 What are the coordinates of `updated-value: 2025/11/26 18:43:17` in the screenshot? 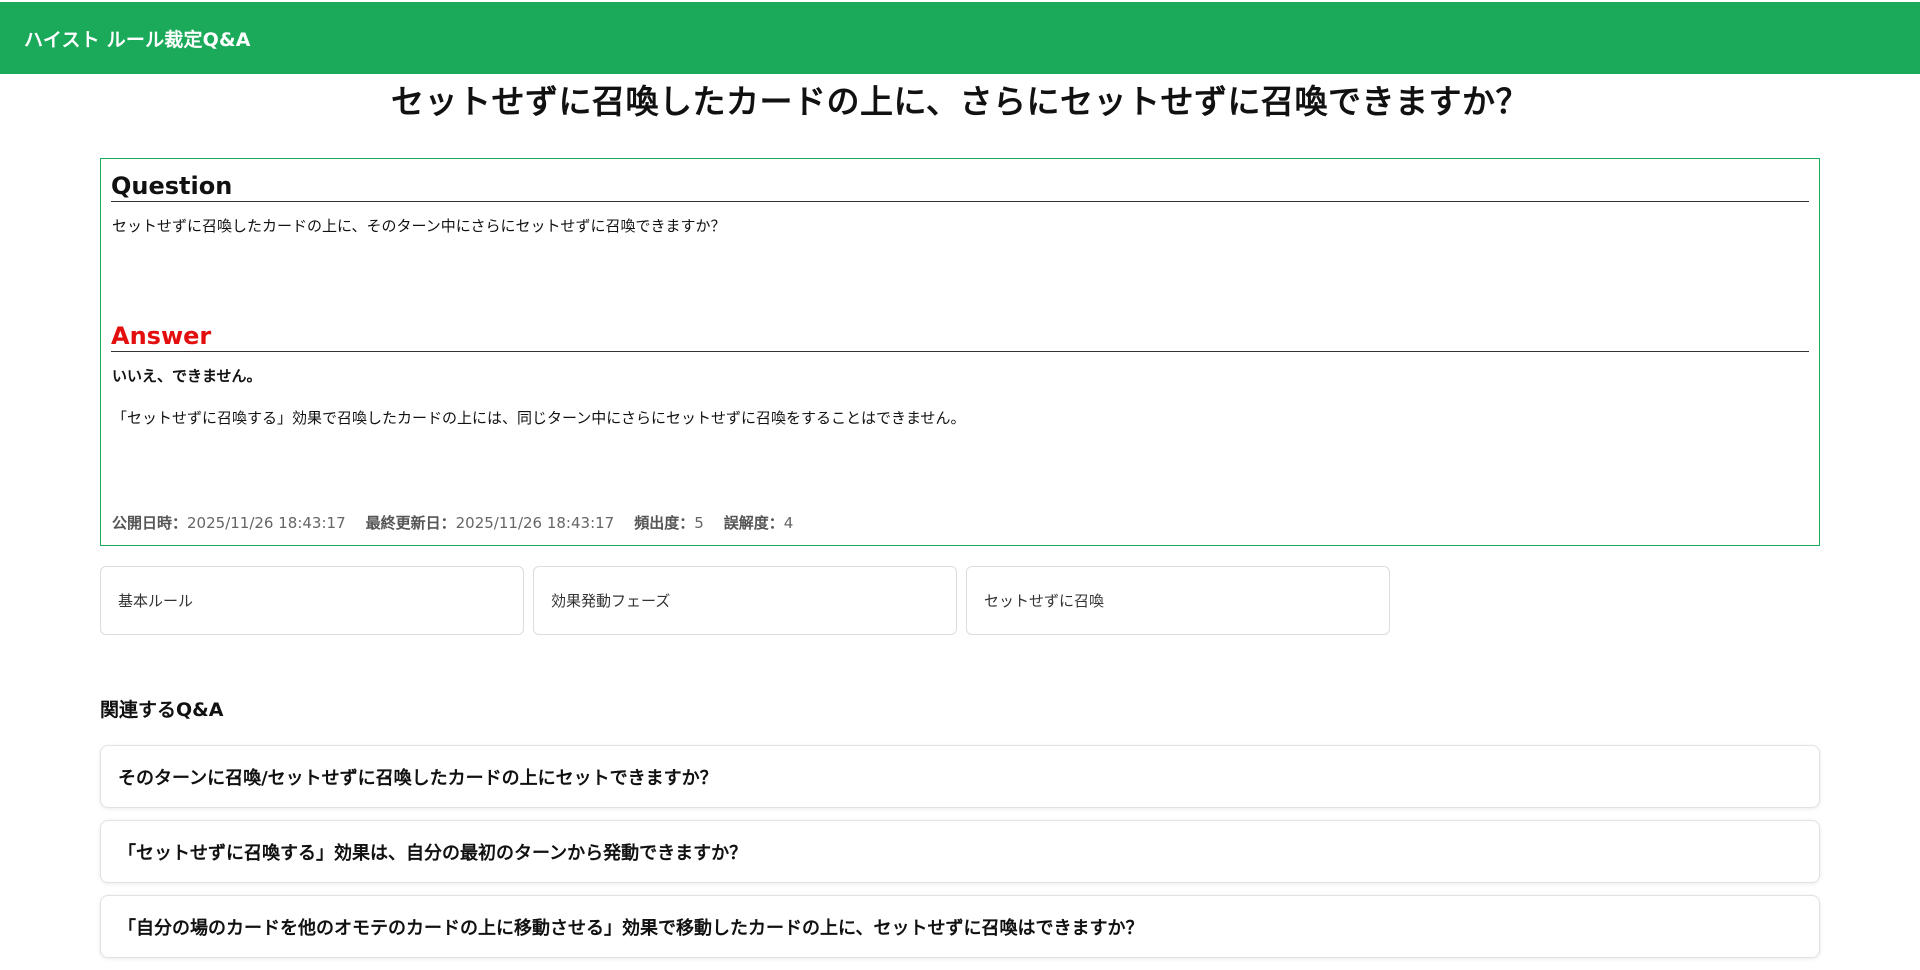 It's located at (535, 523).